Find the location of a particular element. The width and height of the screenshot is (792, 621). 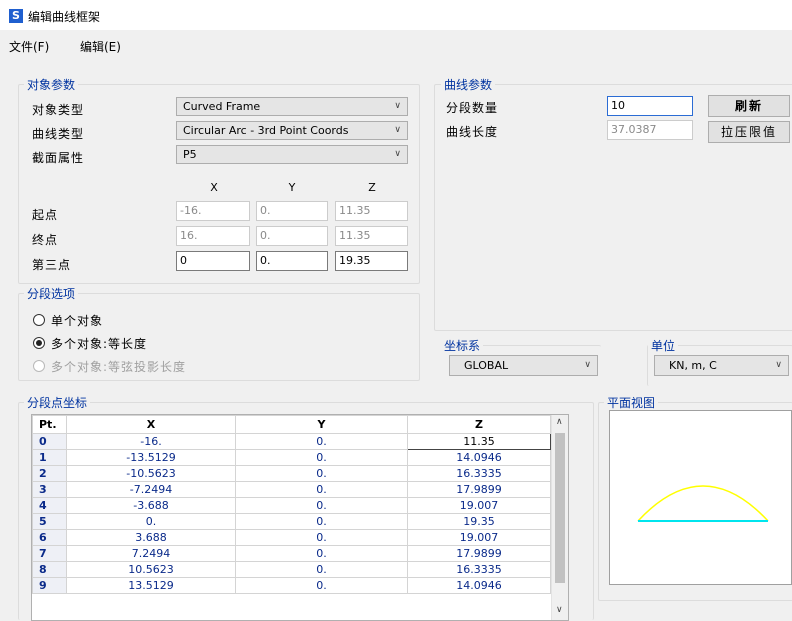

cell-x: 0. is located at coordinates (151, 521).